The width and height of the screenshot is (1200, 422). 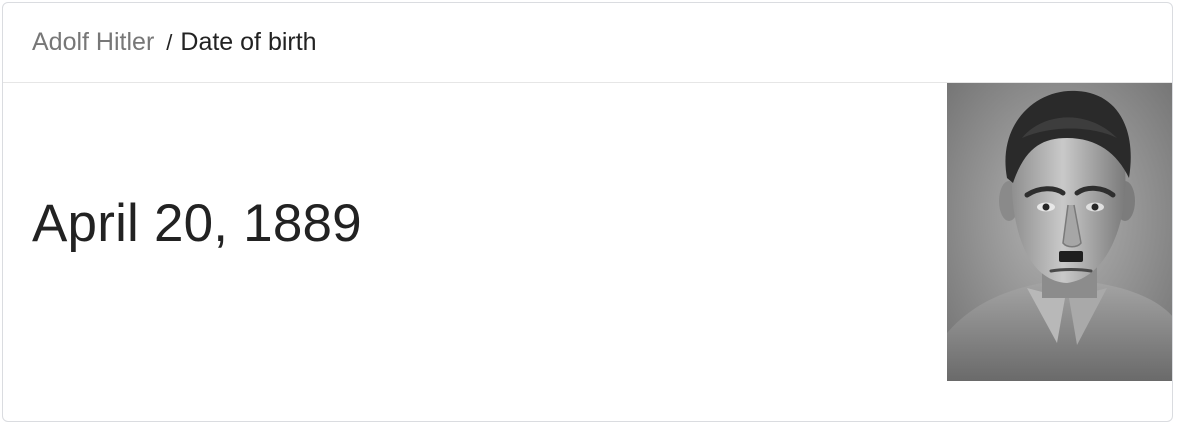 What do you see at coordinates (1059, 232) in the screenshot?
I see `portrait-image` at bounding box center [1059, 232].